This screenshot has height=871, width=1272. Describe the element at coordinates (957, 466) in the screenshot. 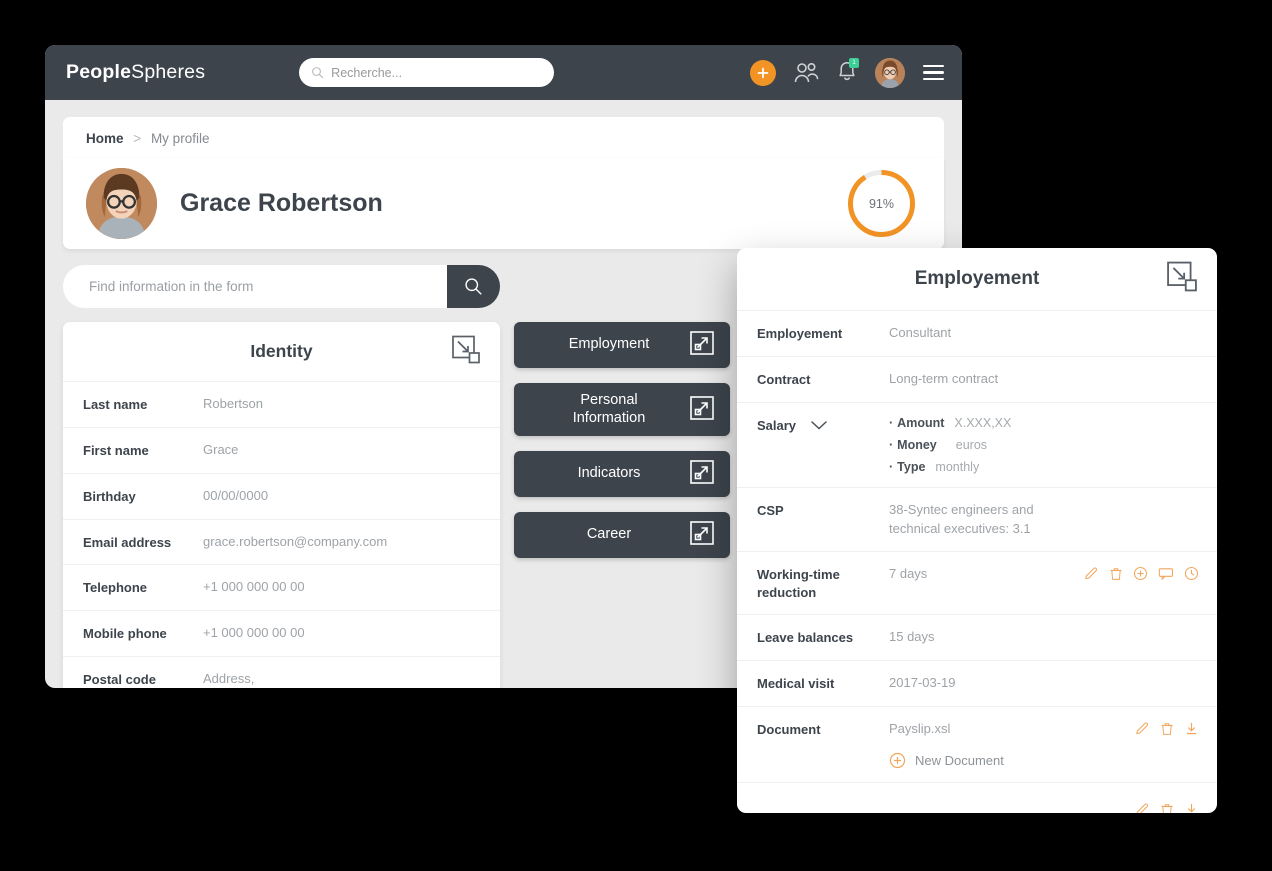

I see `salary-detail-value: monthly` at that location.